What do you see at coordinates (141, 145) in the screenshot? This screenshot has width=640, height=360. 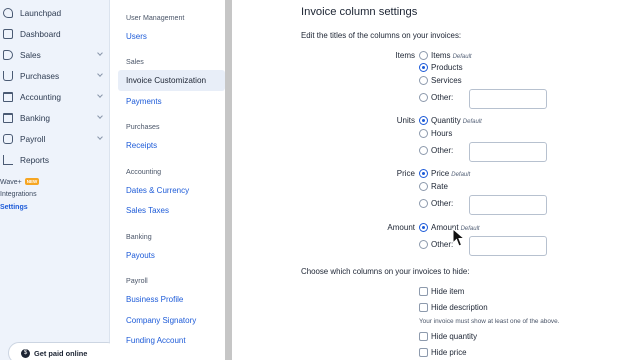 I see `subnav-link-receipts: Receipts` at bounding box center [141, 145].